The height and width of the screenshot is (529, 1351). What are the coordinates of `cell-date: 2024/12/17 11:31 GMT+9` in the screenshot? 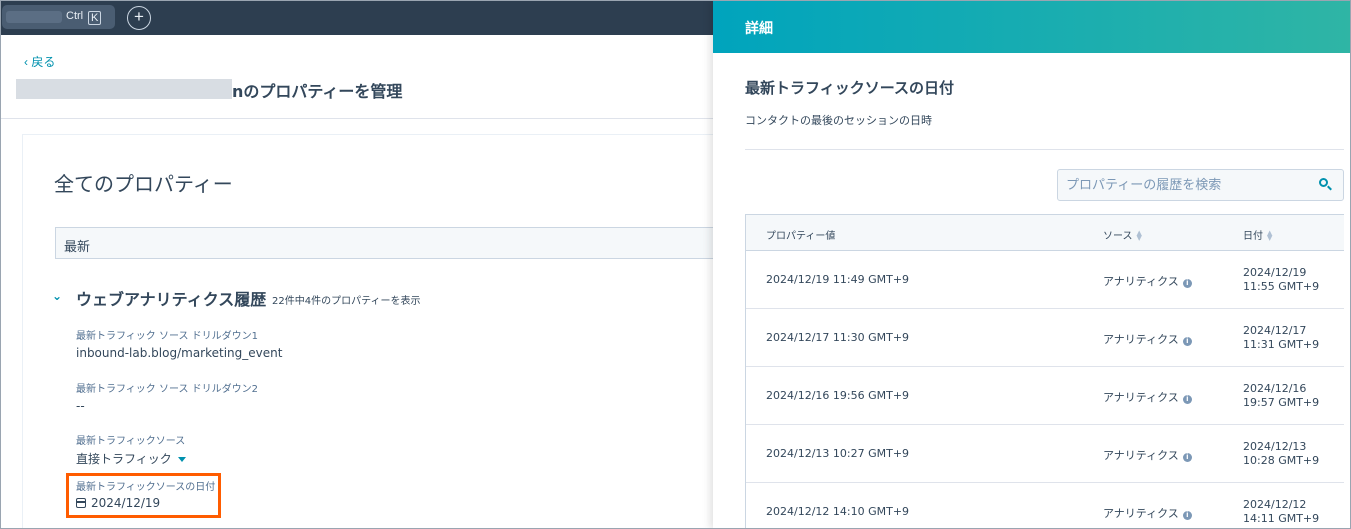 It's located at (1281, 338).